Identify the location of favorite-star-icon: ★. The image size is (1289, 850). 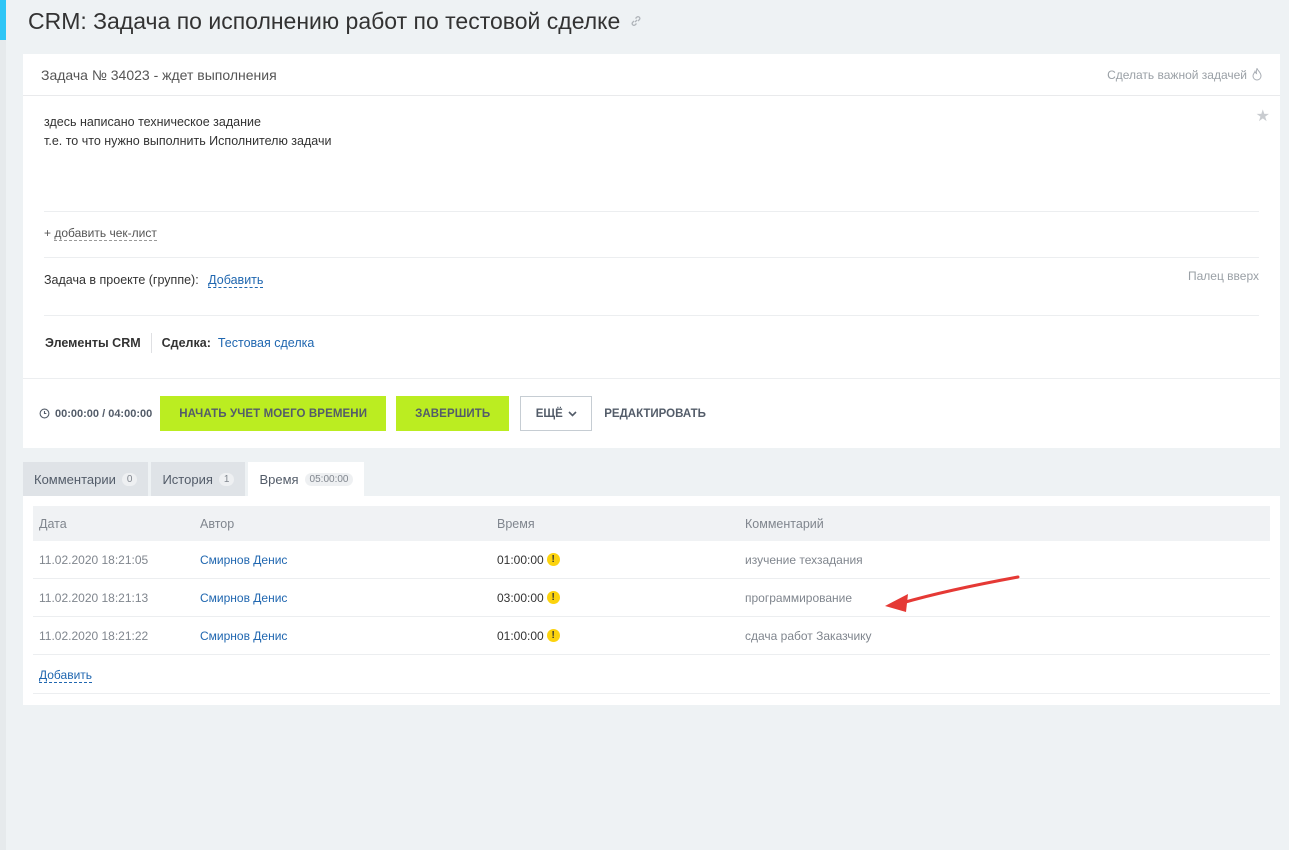
(1263, 116).